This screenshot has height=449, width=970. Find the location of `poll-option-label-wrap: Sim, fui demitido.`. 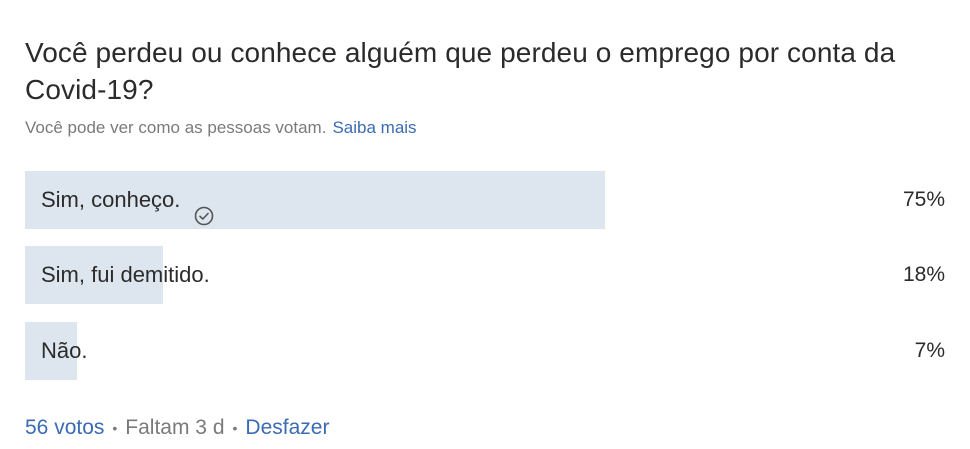

poll-option-label-wrap: Sim, fui demitido. is located at coordinates (125, 275).